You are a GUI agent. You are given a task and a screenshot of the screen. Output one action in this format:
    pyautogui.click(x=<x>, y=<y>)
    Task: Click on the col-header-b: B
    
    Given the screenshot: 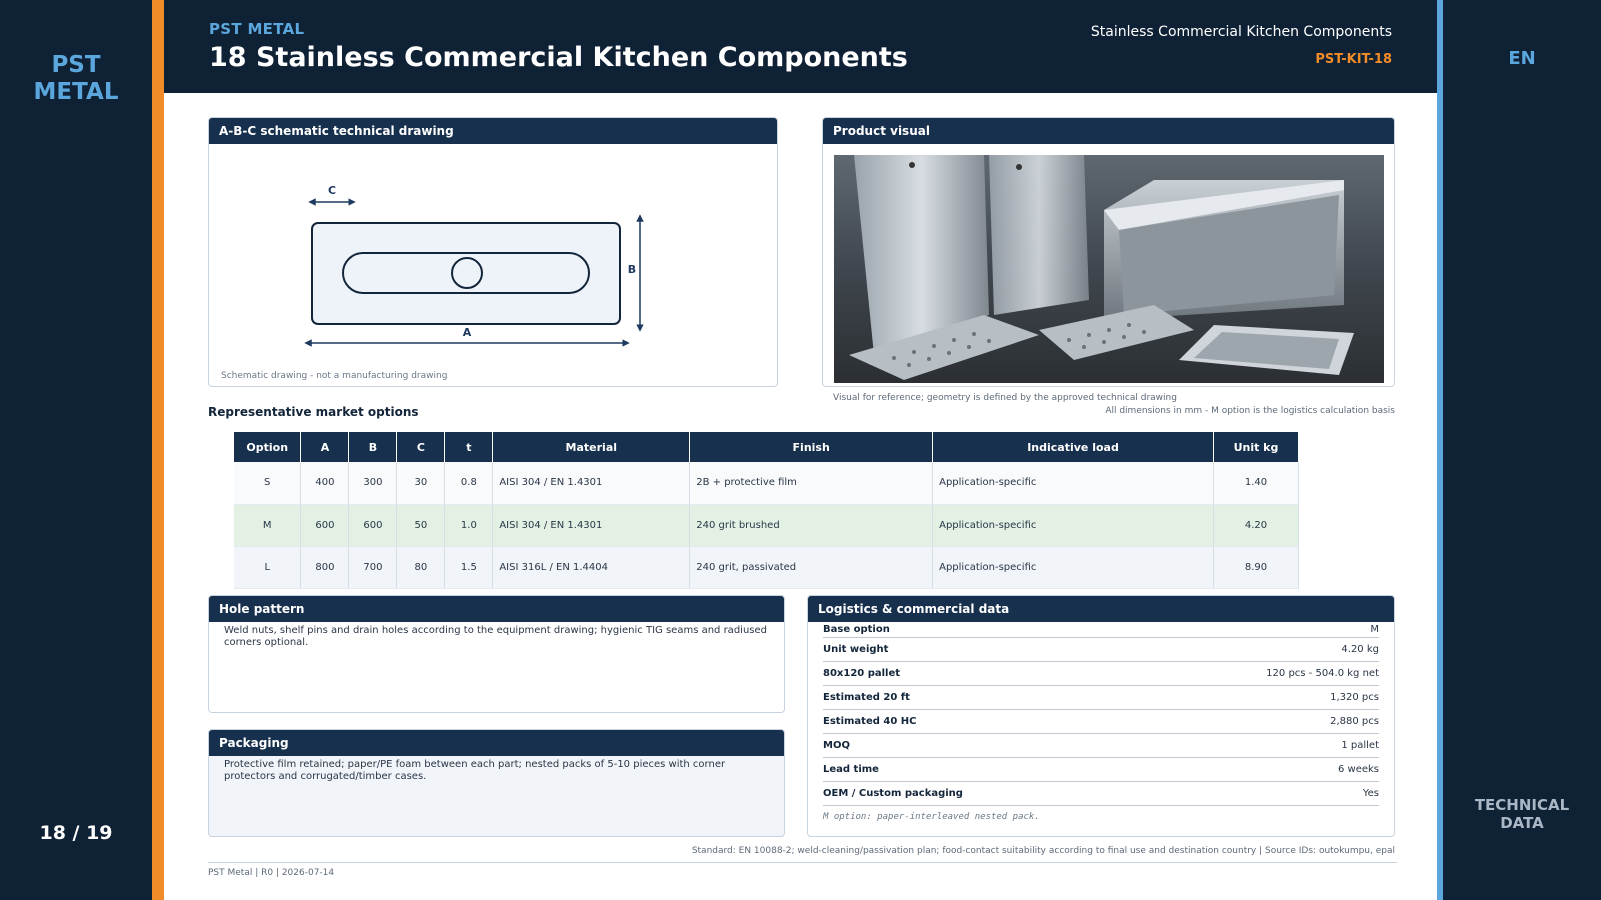 What is the action you would take?
    pyautogui.click(x=373, y=447)
    